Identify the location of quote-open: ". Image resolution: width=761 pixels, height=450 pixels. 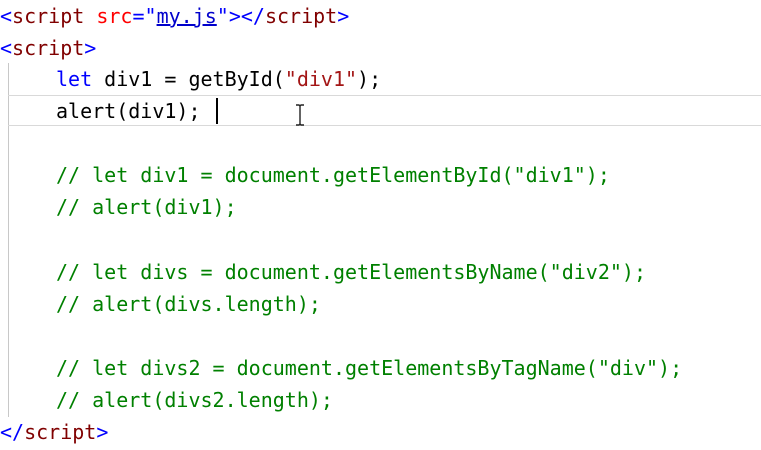
(150, 16).